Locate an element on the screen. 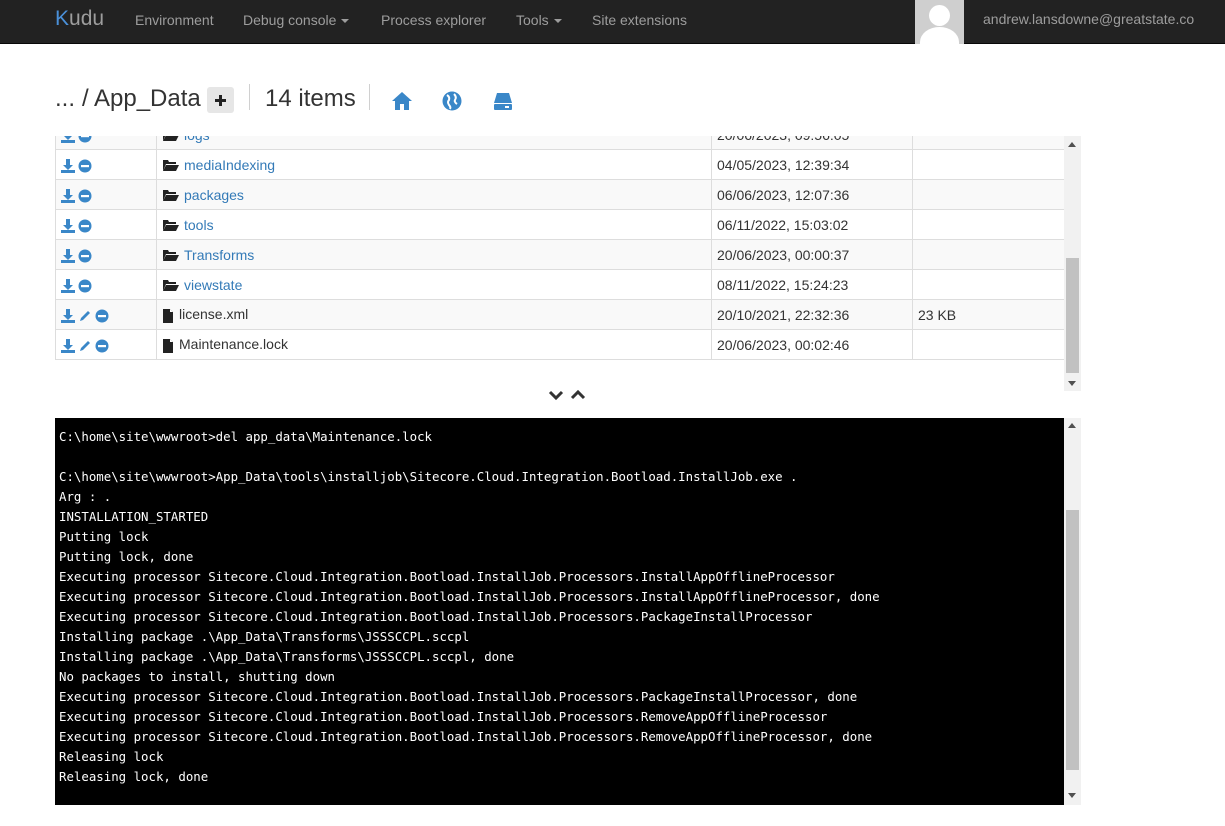 The image size is (1225, 826). nav-tools-label: Tools is located at coordinates (532, 20).